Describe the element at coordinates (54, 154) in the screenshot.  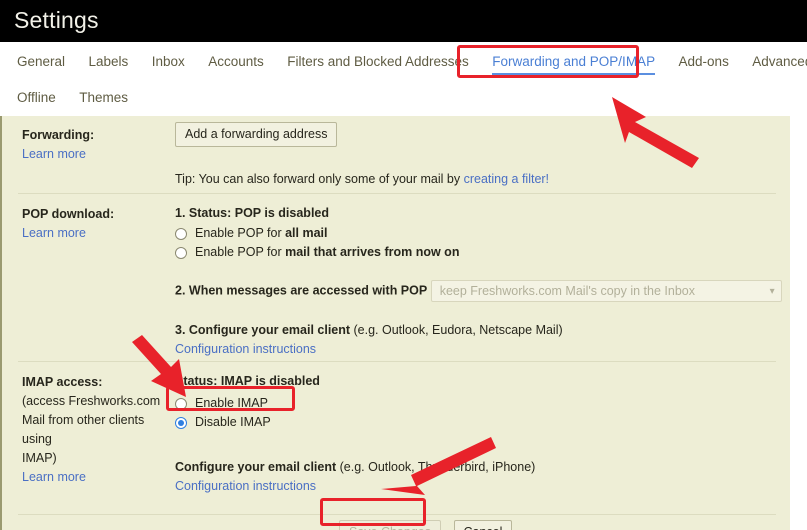
I see `forwarding-learn-more-link: Learn more` at that location.